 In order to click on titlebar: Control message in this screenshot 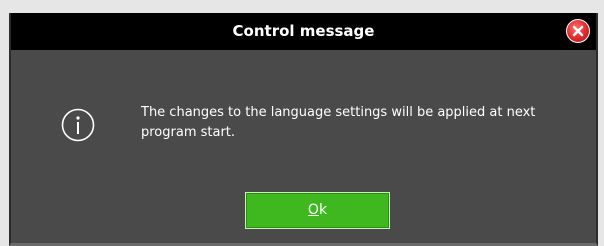, I will do `click(303, 31)`.